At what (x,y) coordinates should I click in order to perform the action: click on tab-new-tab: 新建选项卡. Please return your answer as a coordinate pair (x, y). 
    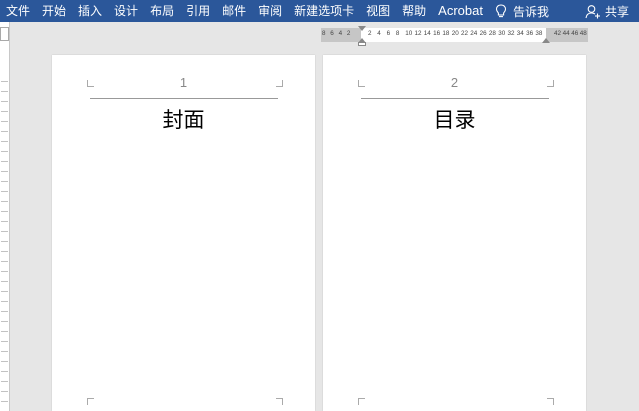
    Looking at the image, I should click on (324, 11).